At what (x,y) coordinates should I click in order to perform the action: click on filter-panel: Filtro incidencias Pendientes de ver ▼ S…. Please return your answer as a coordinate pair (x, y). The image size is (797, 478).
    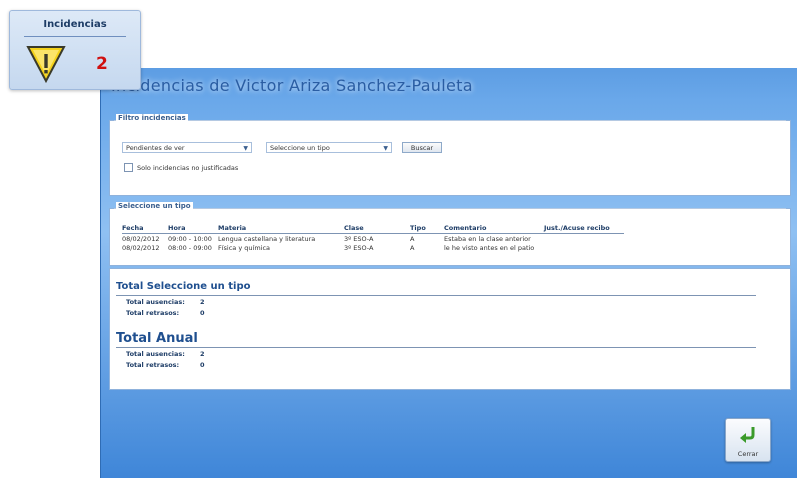
    Looking at the image, I should click on (450, 155).